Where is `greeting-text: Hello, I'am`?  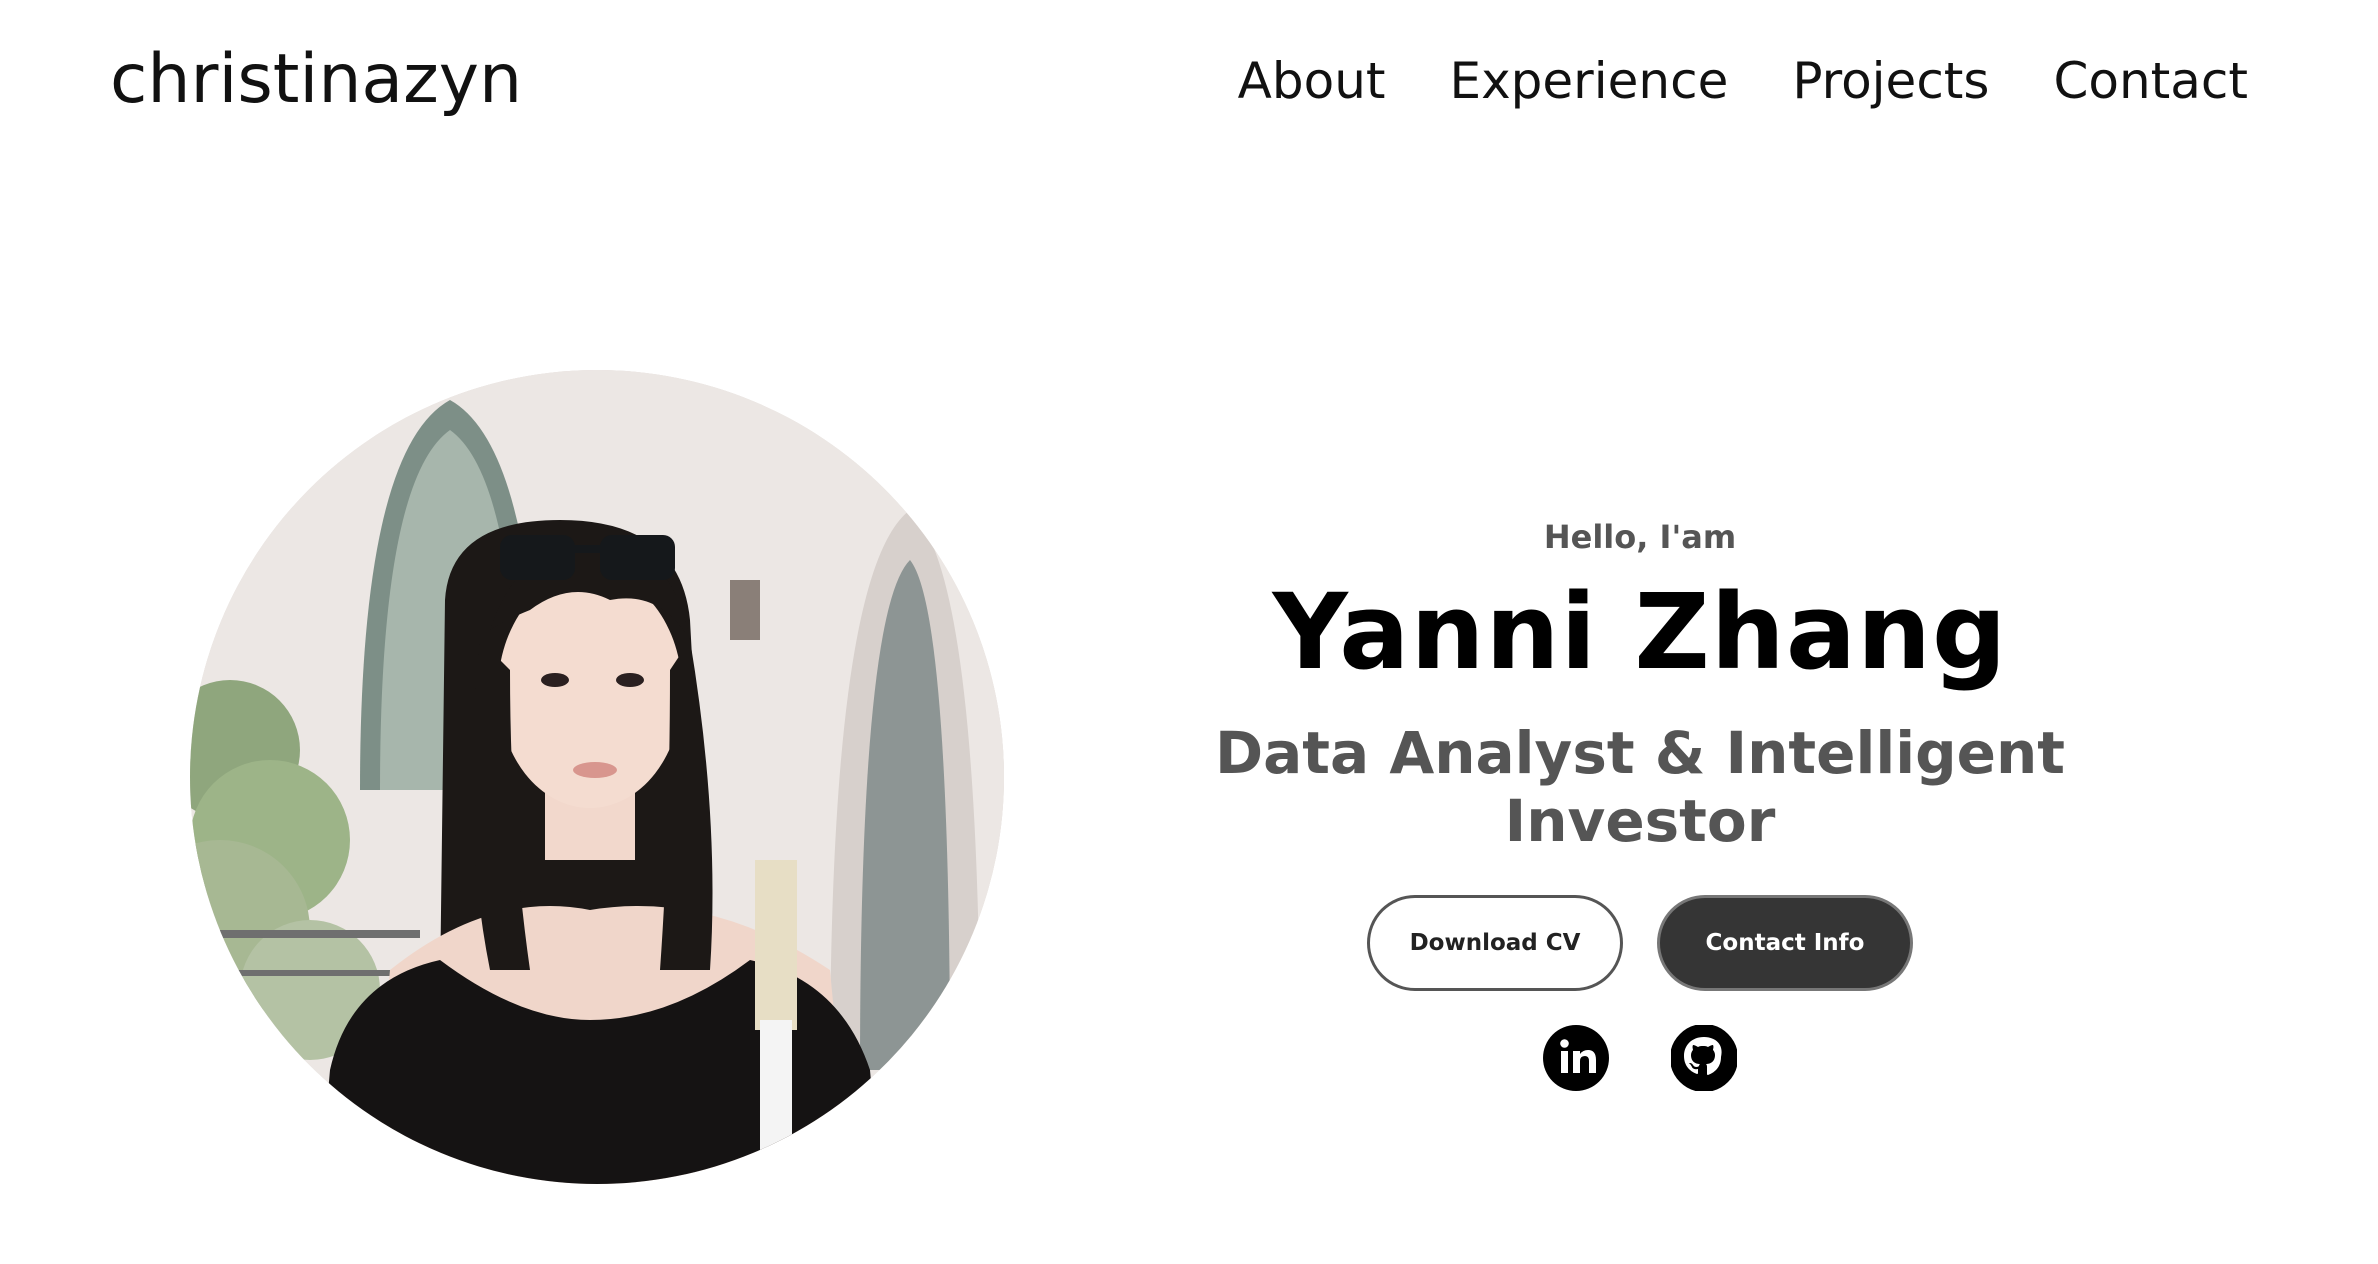
greeting-text: Hello, I'am is located at coordinates (1640, 537).